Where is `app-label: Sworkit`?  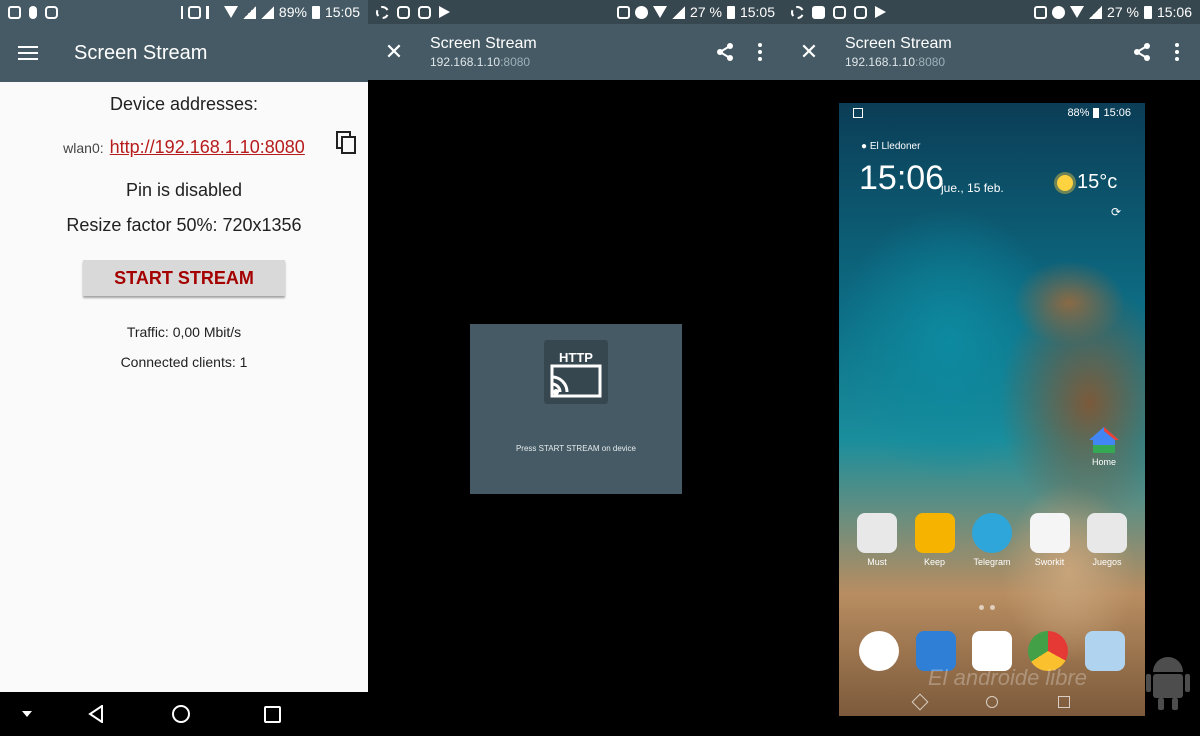 app-label: Sworkit is located at coordinates (1049, 562).